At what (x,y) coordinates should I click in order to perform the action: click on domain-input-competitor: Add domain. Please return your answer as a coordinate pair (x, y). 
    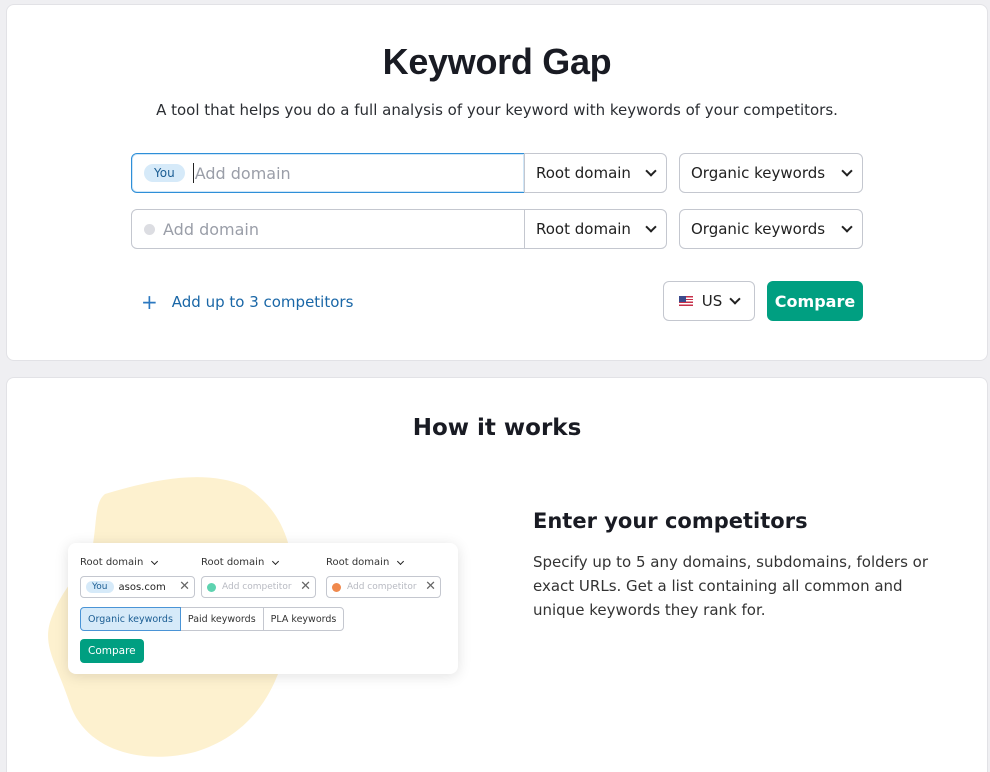
    Looking at the image, I should click on (328, 229).